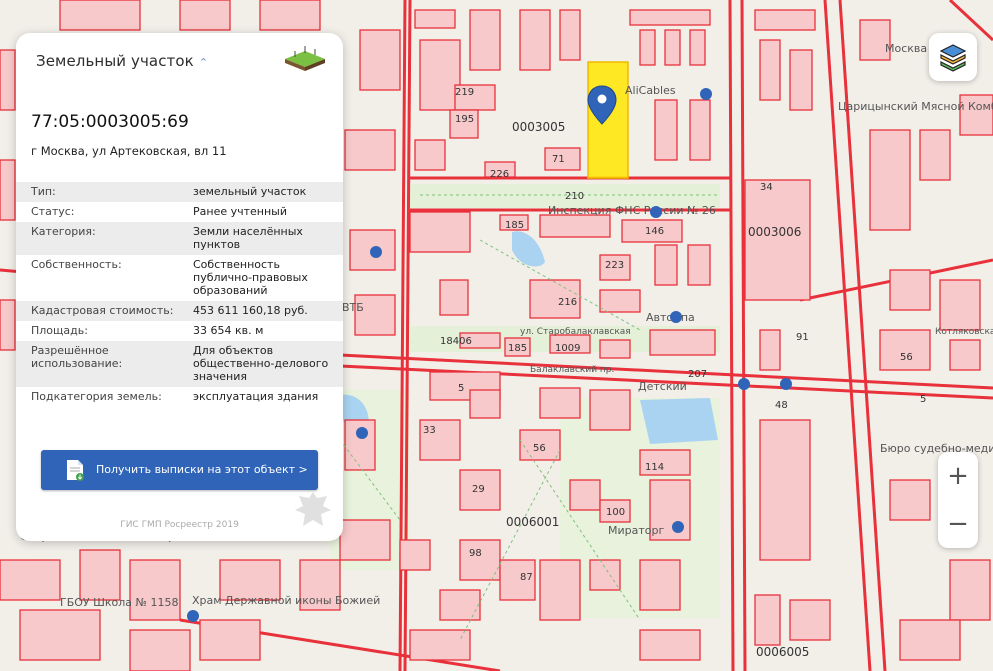 The height and width of the screenshot is (671, 993). I want to click on svg-text: 34, so click(766, 187).